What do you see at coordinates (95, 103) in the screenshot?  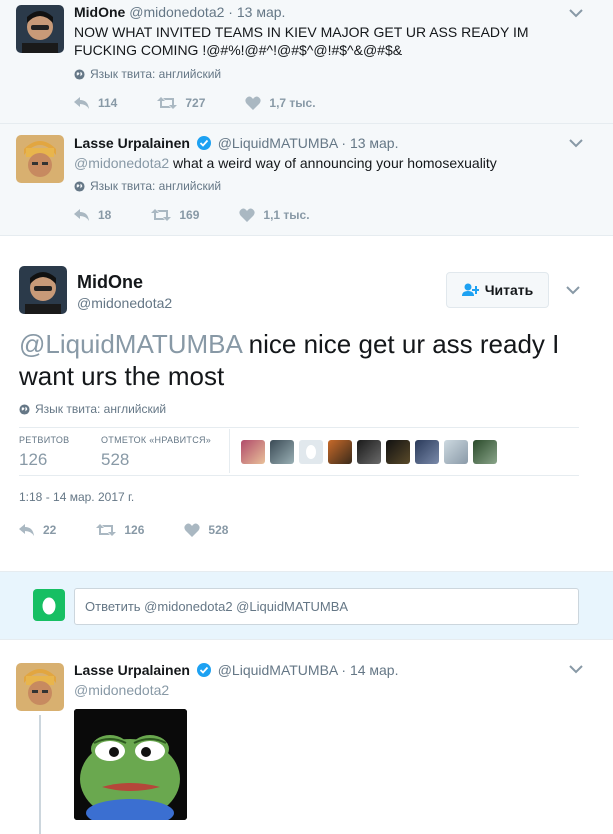 I see `reply-button: 114` at bounding box center [95, 103].